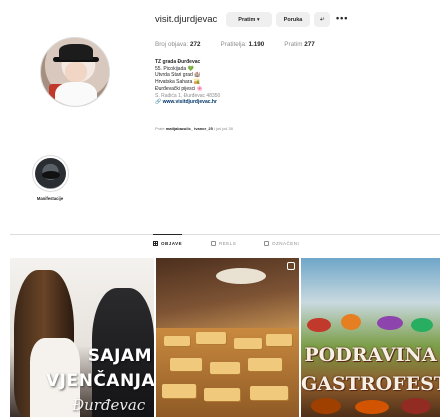 This screenshot has width=440, height=417. I want to click on highlight-label: Manifestacije, so click(50, 198).